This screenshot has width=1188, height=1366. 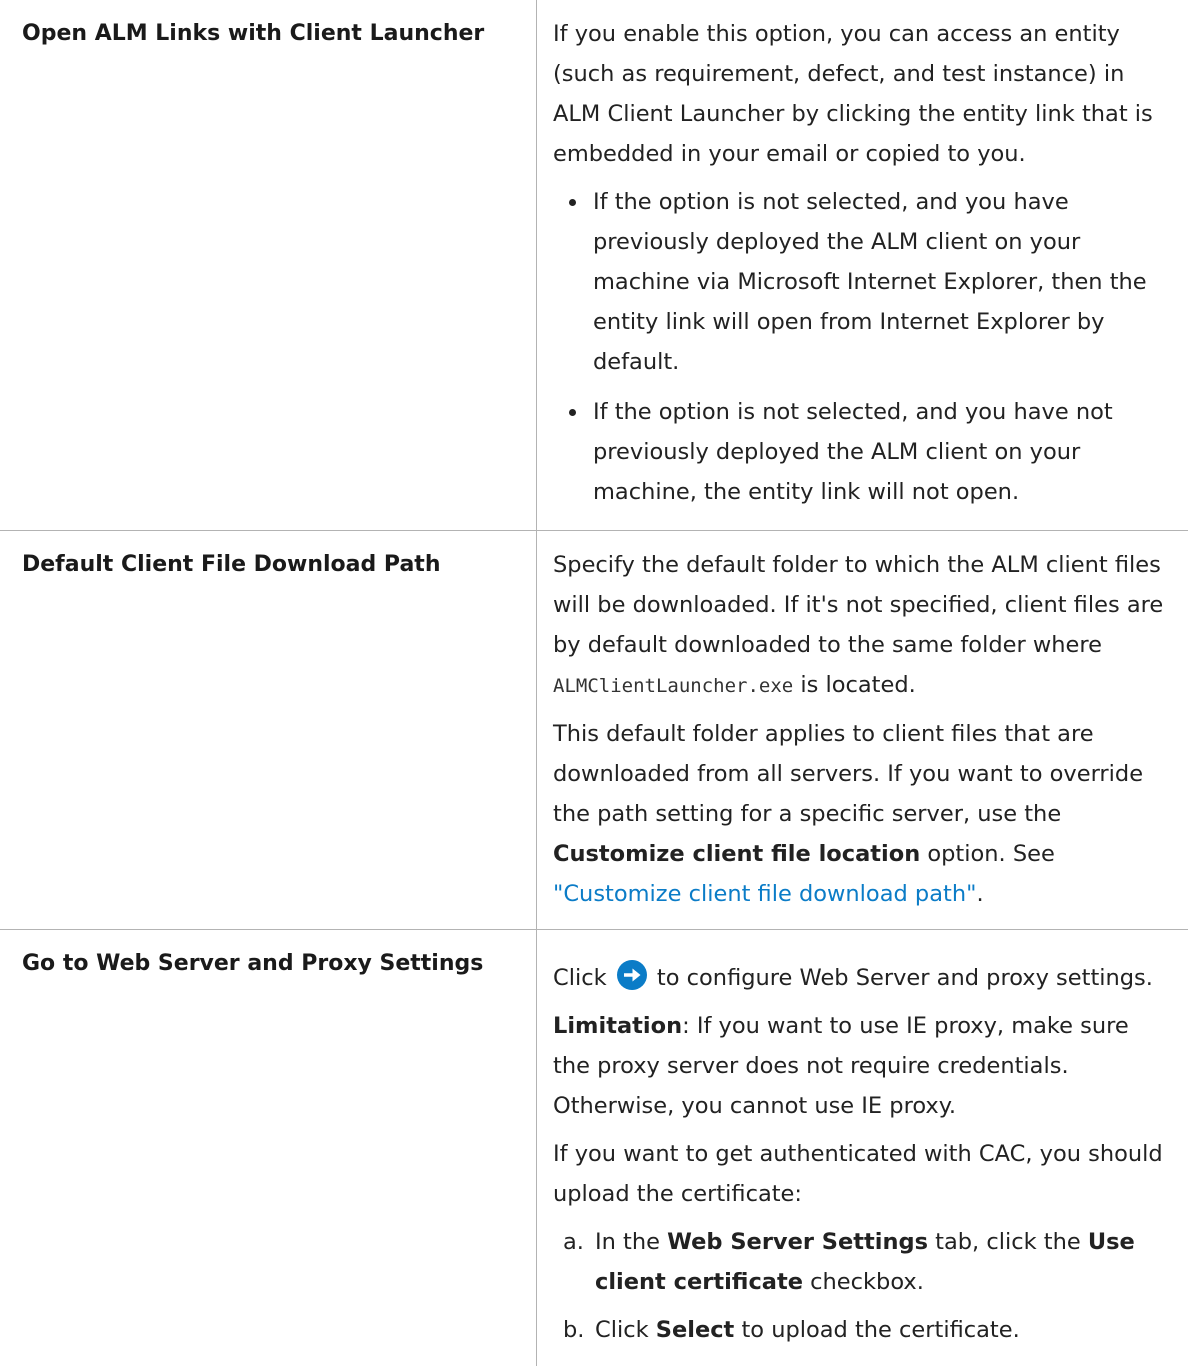 What do you see at coordinates (631, 1242) in the screenshot?
I see `text-run: In the` at bounding box center [631, 1242].